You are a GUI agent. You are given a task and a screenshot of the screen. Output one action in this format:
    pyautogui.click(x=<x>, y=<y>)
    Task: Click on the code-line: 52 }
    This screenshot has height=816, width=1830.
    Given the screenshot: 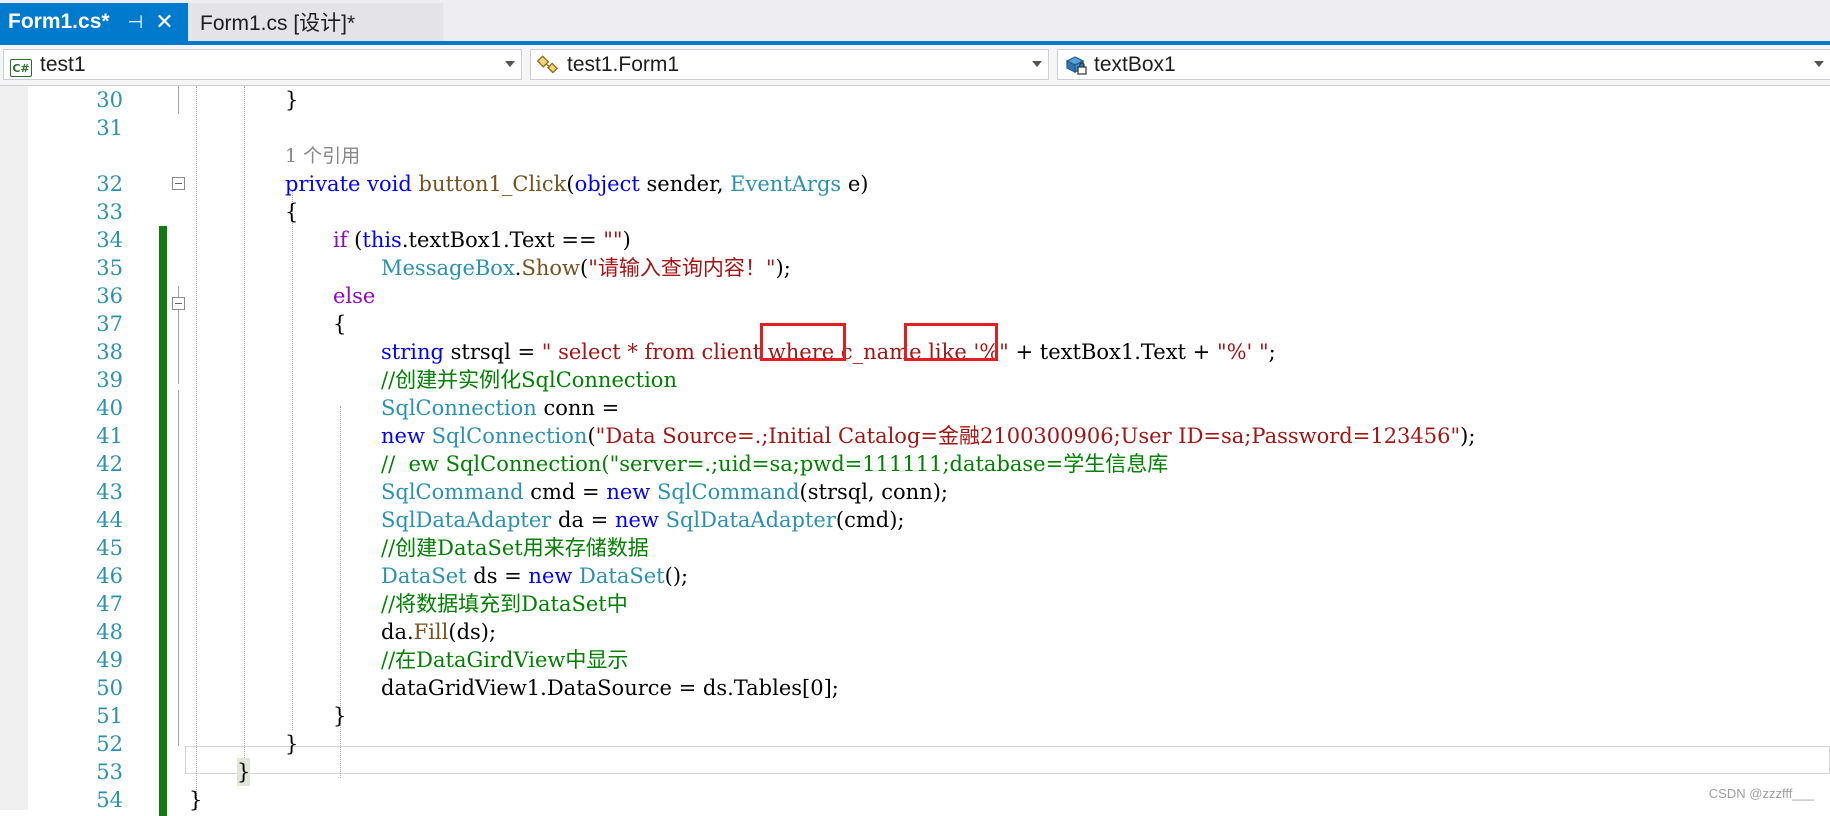 What is the action you would take?
    pyautogui.click(x=915, y=744)
    